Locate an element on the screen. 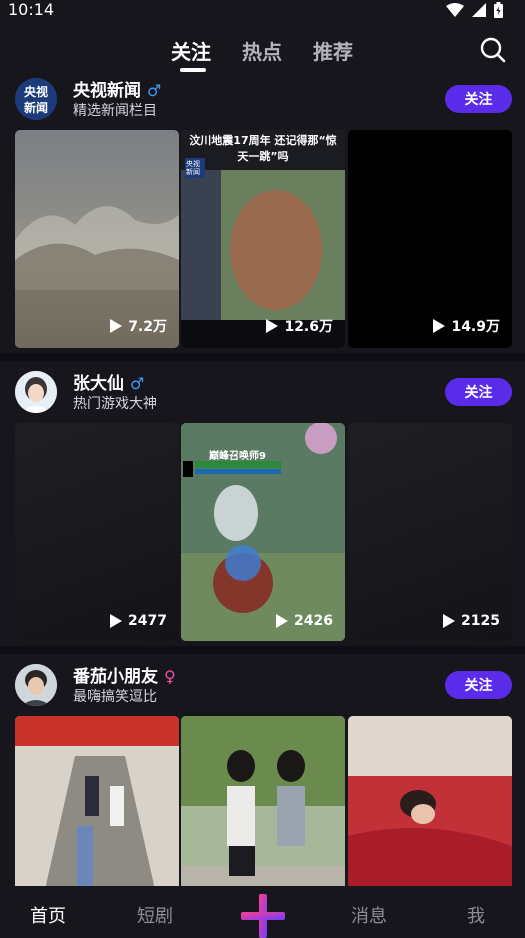 The height and width of the screenshot is (938, 525). nav-messages: 消息 is located at coordinates (369, 915).